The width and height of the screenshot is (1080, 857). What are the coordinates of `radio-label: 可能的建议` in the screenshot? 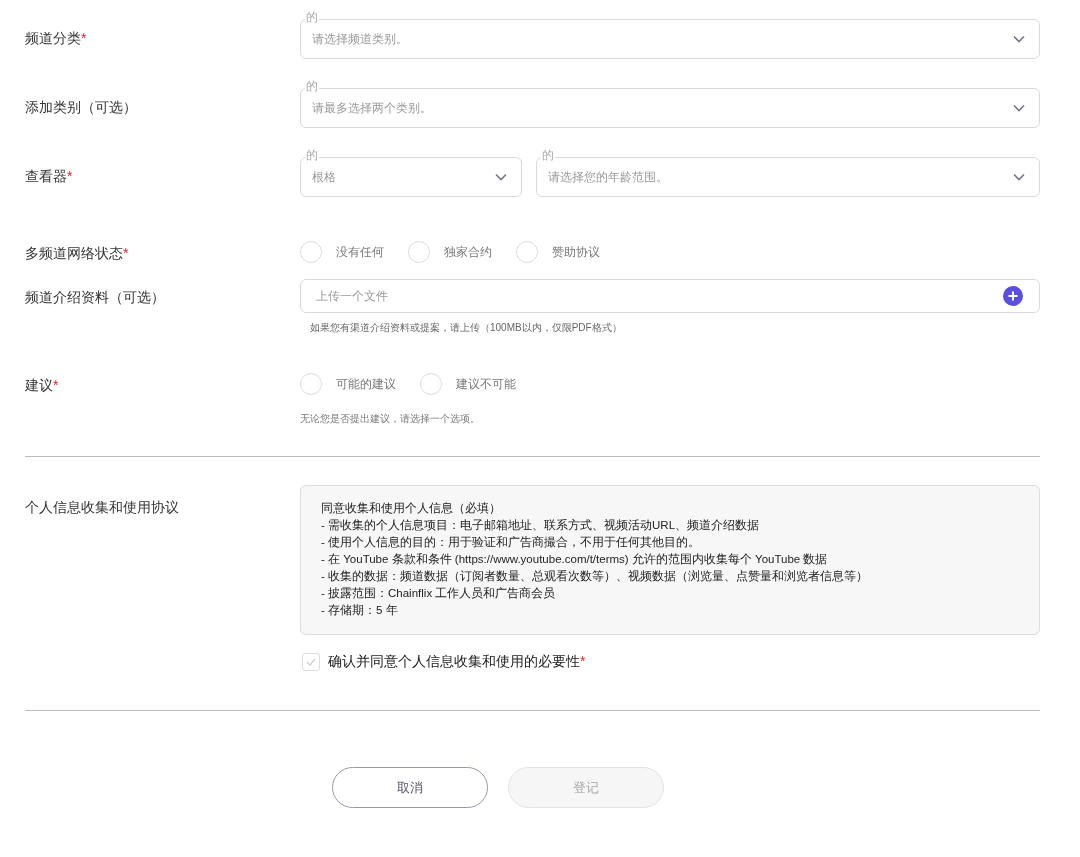 It's located at (366, 384).